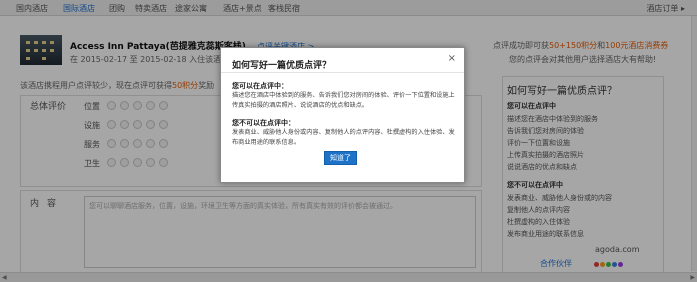  What do you see at coordinates (263, 123) in the screenshot?
I see `dialog-cannot-heading: 您不可以在点评中：` at bounding box center [263, 123].